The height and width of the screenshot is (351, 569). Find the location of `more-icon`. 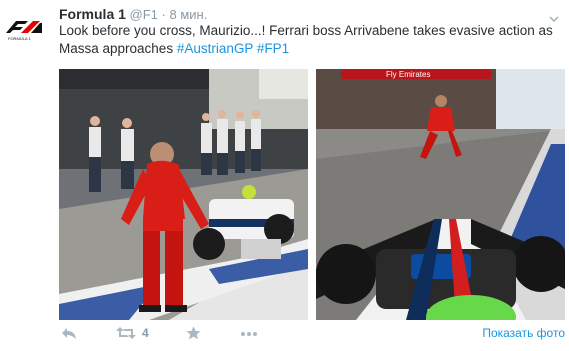

more-icon is located at coordinates (249, 334).